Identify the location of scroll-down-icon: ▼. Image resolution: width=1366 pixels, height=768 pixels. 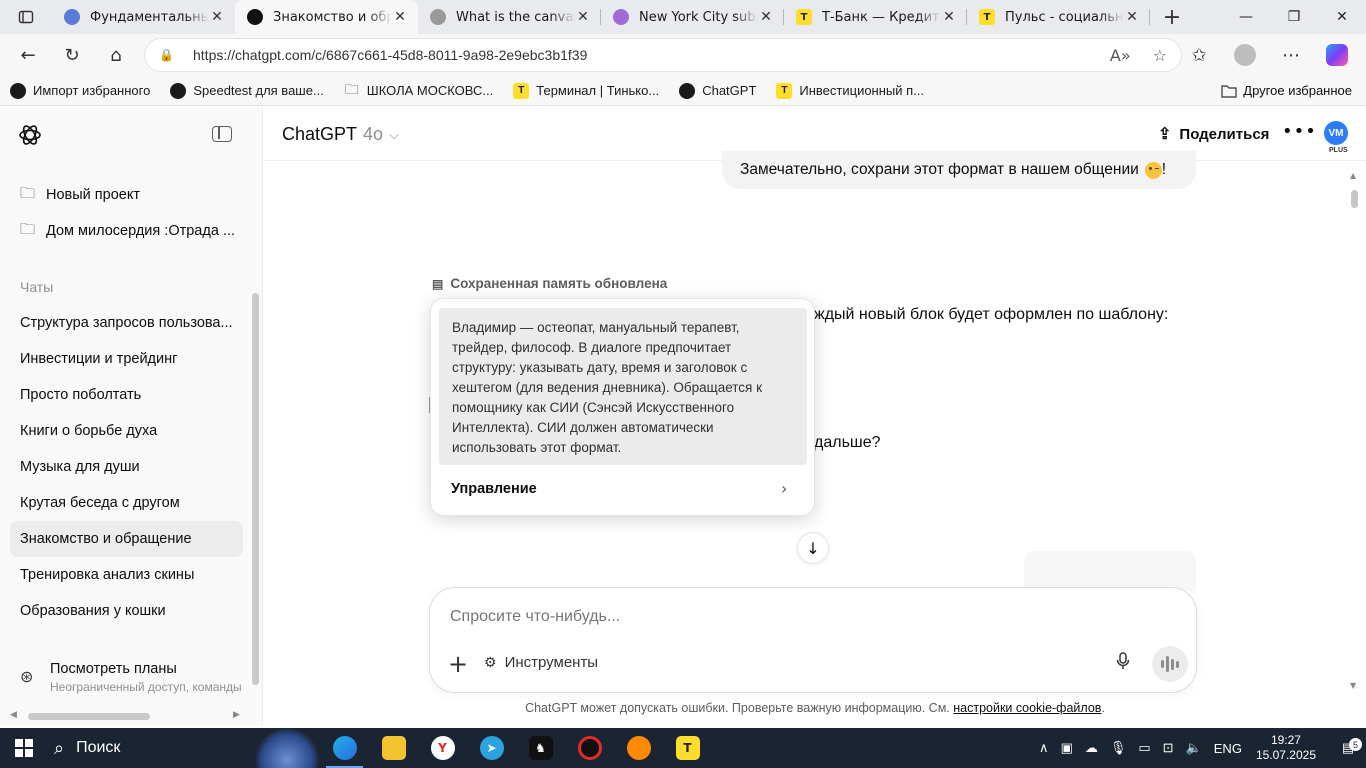
(1353, 685).